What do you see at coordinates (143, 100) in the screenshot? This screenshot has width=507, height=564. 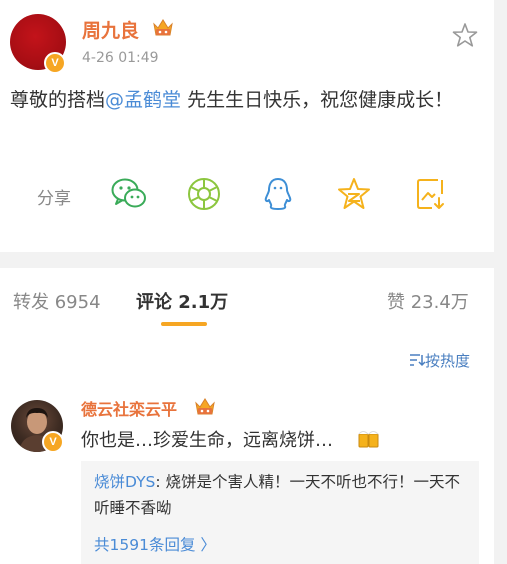 I see `mention-link: @孟鹤堂` at bounding box center [143, 100].